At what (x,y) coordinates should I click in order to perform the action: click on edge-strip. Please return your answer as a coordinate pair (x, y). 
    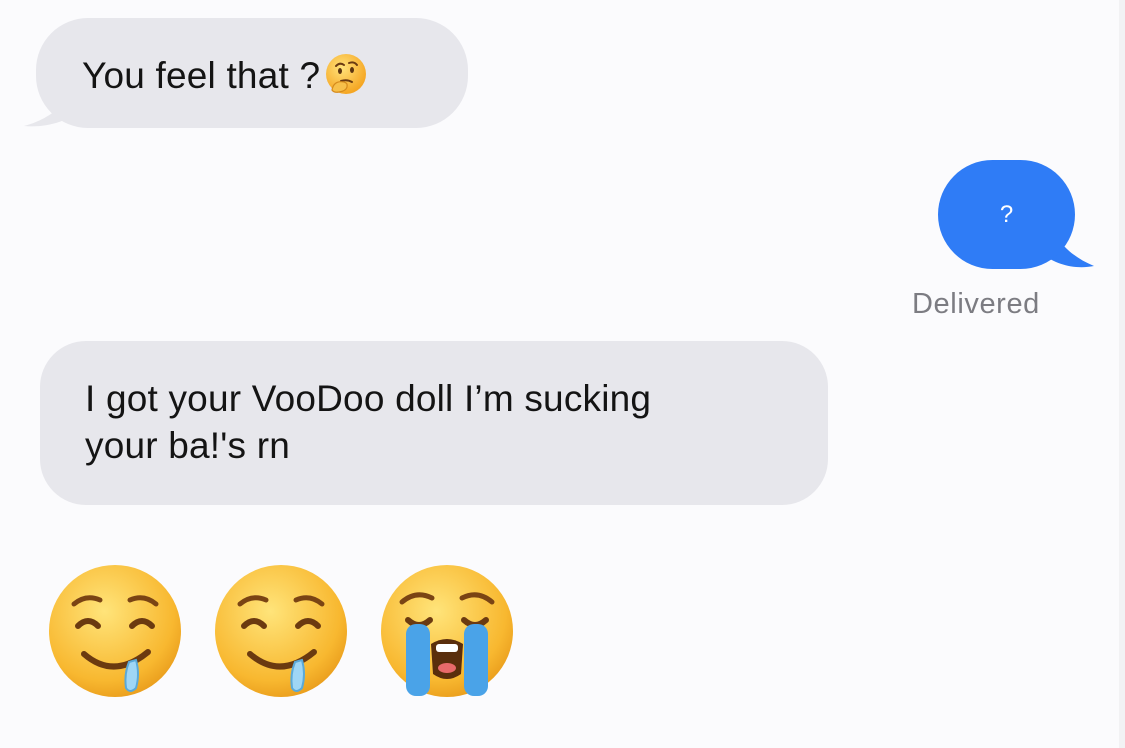
    Looking at the image, I should click on (1122, 374).